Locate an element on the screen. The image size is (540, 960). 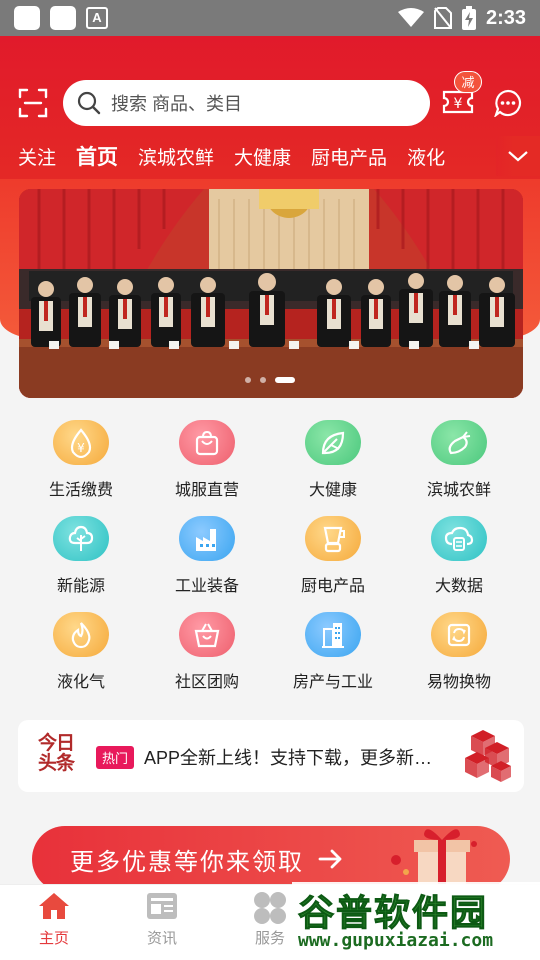
grid-item-city-service: 城服直营 is located at coordinates (207, 456).